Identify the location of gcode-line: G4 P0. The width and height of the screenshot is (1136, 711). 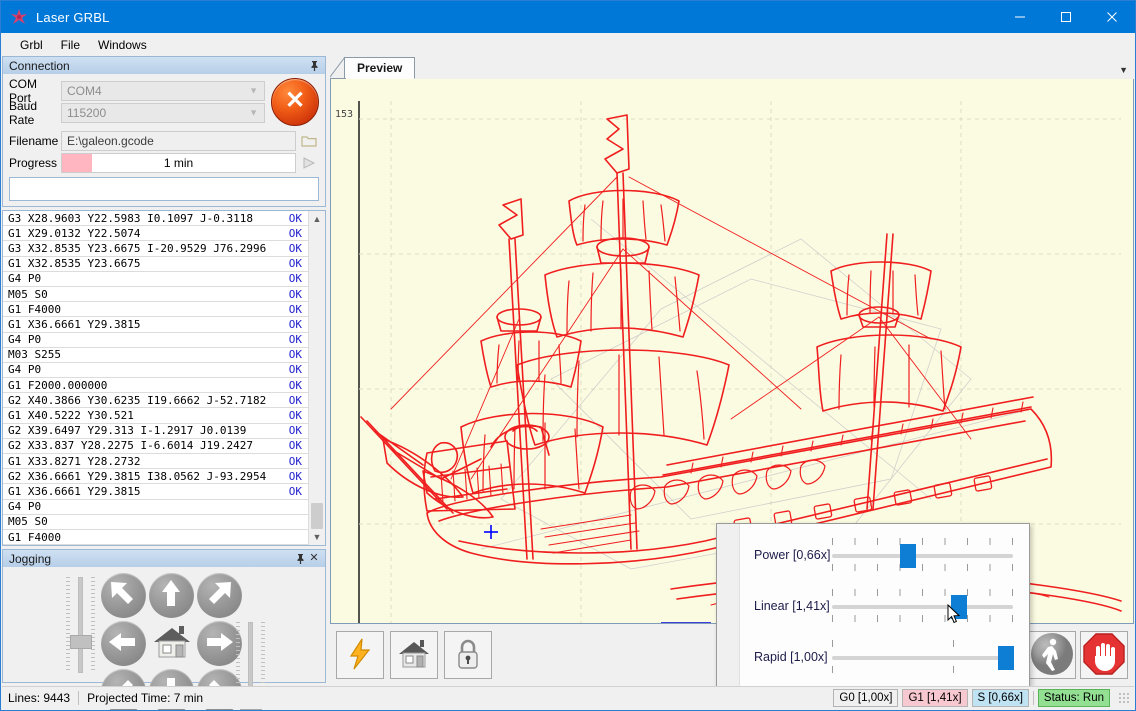
(155, 507).